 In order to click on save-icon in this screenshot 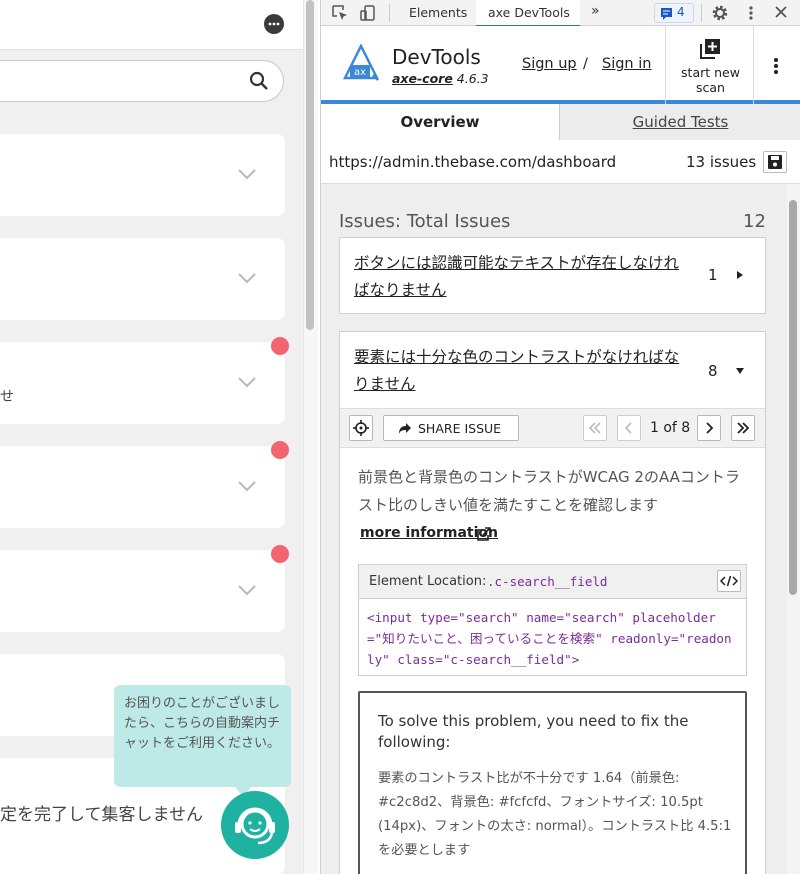, I will do `click(775, 162)`.